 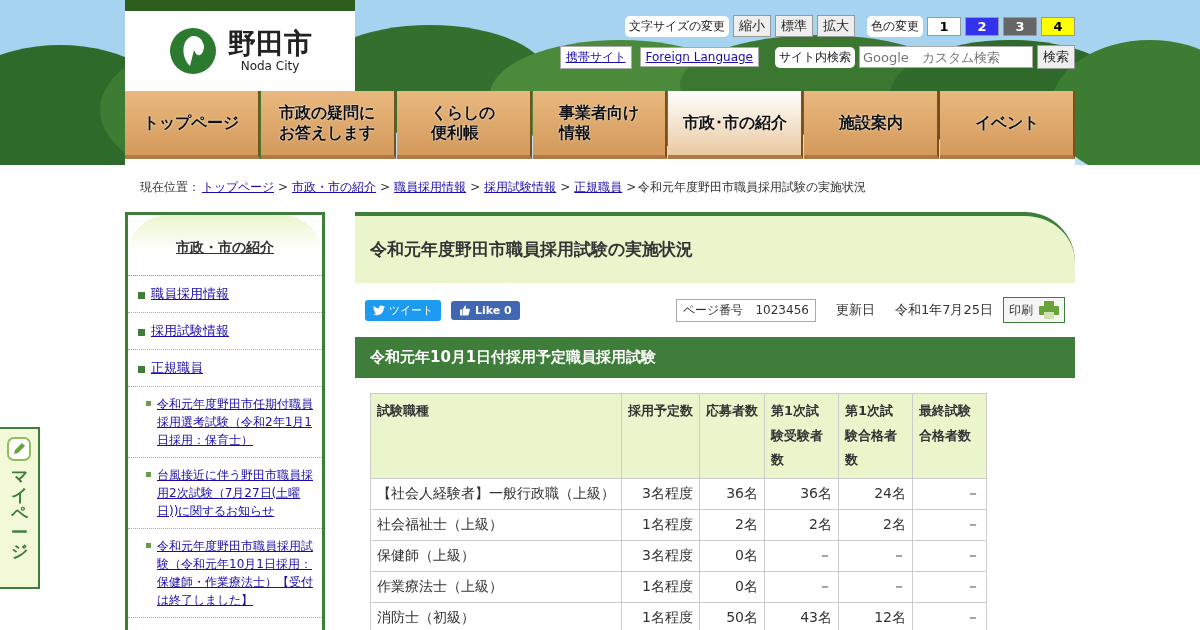 What do you see at coordinates (19, 449) in the screenshot?
I see `pencil-icon` at bounding box center [19, 449].